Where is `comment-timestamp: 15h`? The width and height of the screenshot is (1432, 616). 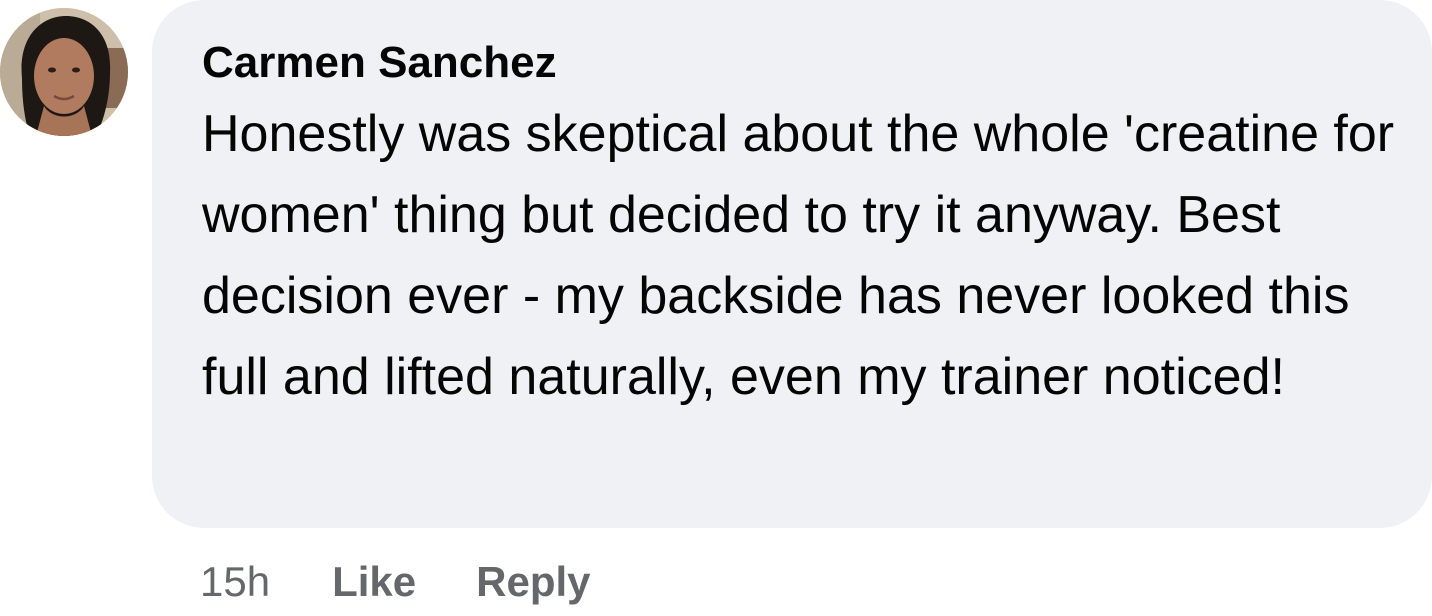
comment-timestamp: 15h is located at coordinates (235, 582).